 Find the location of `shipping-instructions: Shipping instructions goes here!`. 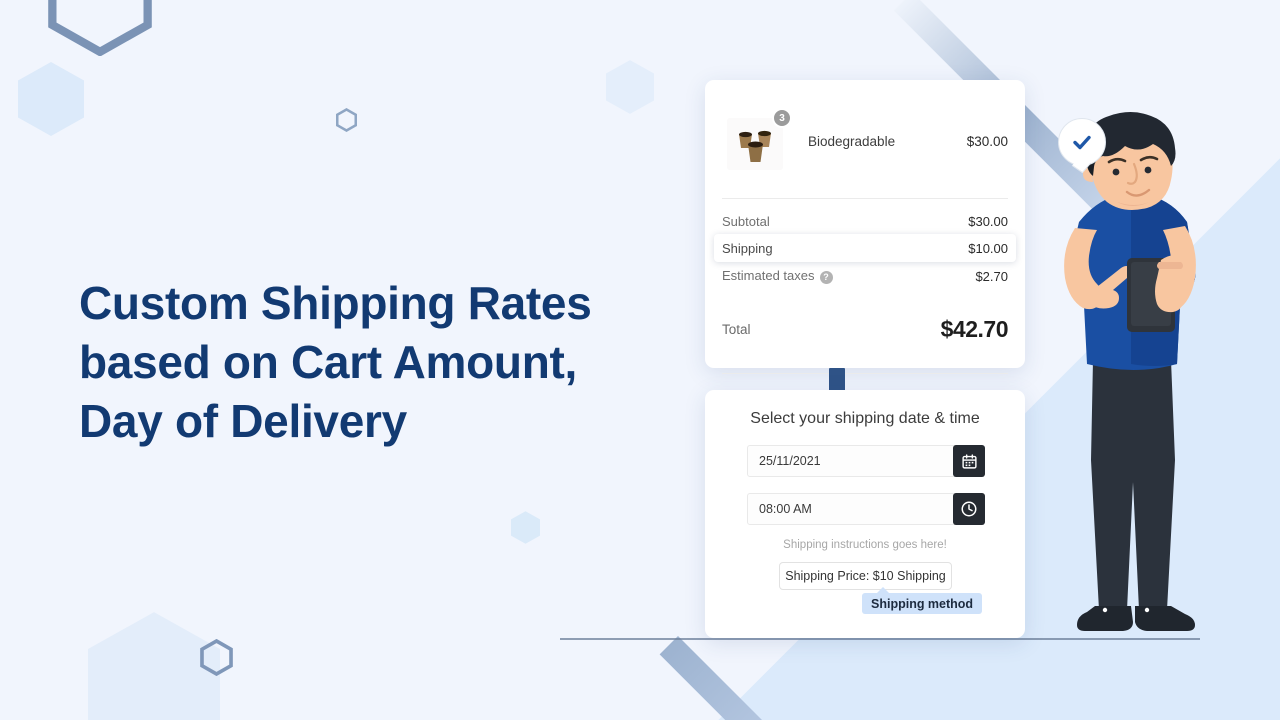

shipping-instructions: Shipping instructions goes here! is located at coordinates (865, 545).